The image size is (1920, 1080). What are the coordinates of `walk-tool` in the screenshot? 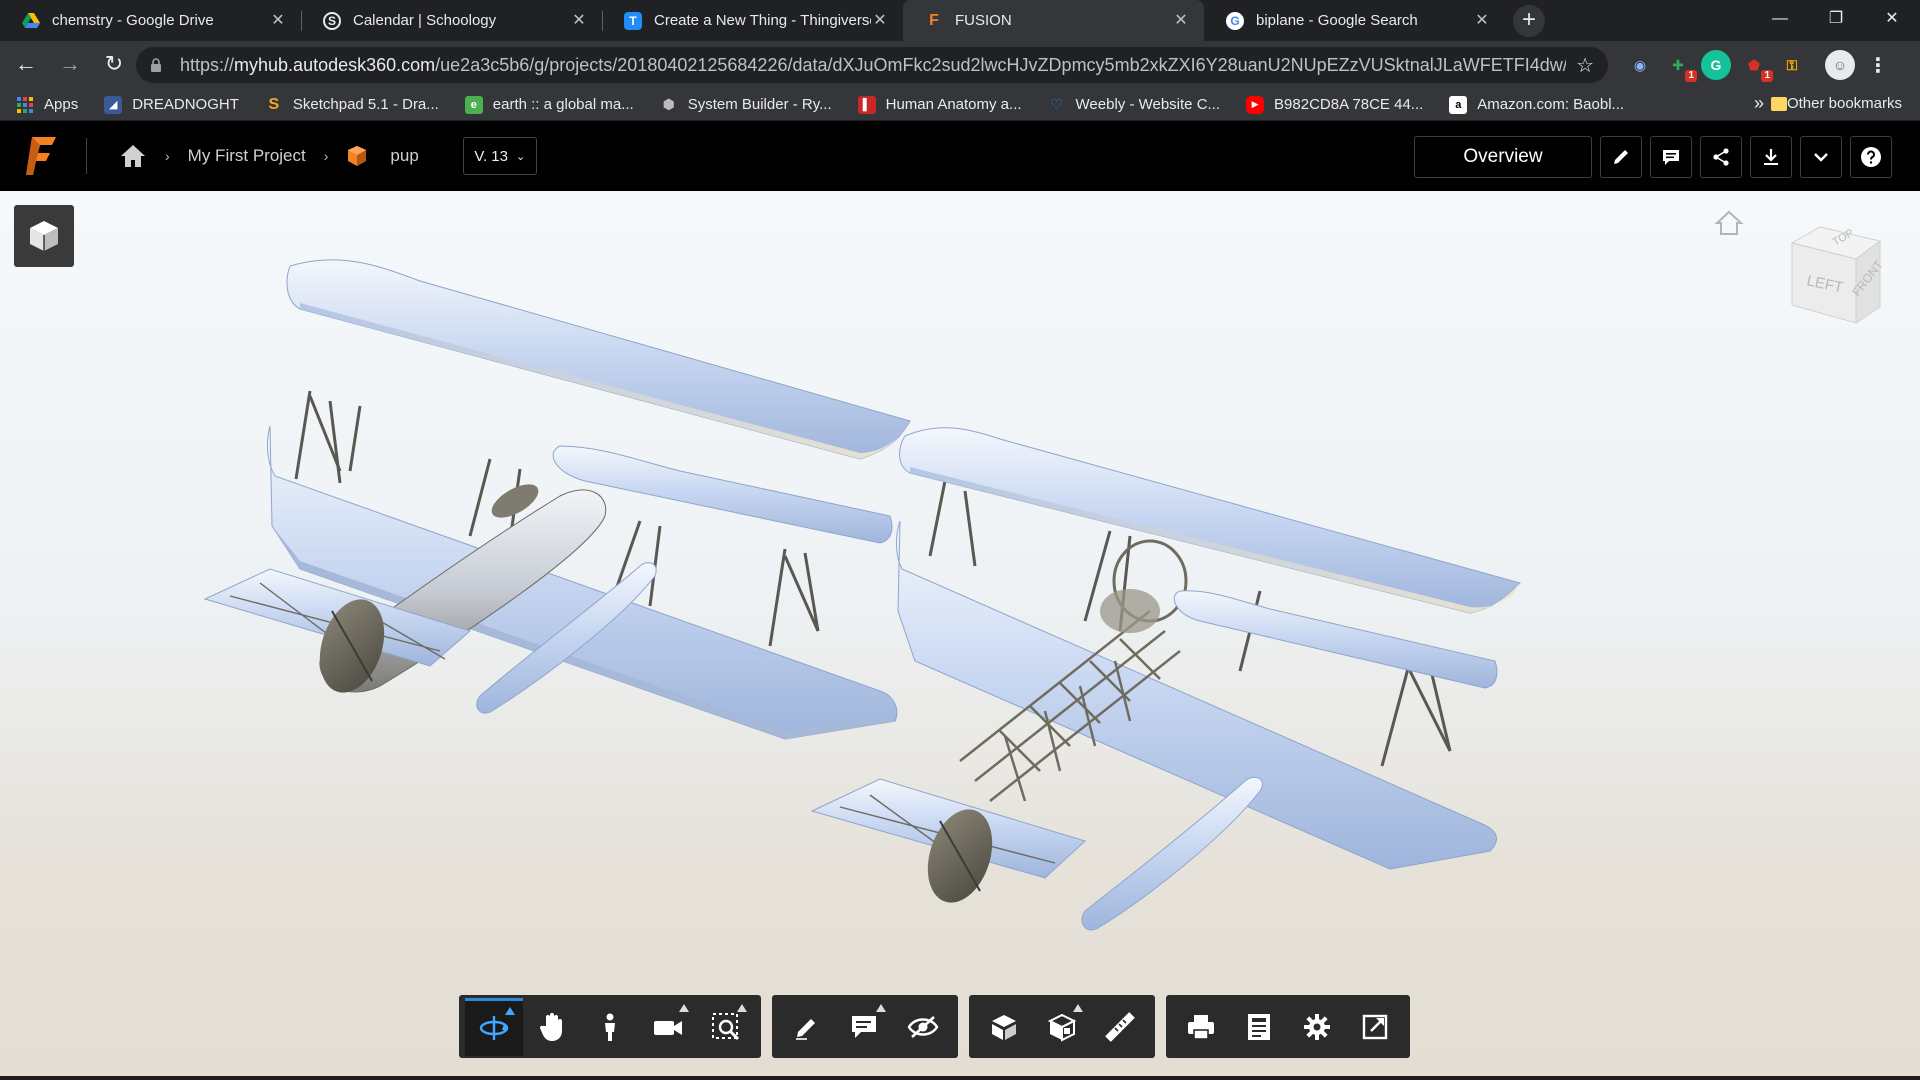 It's located at (610, 1027).